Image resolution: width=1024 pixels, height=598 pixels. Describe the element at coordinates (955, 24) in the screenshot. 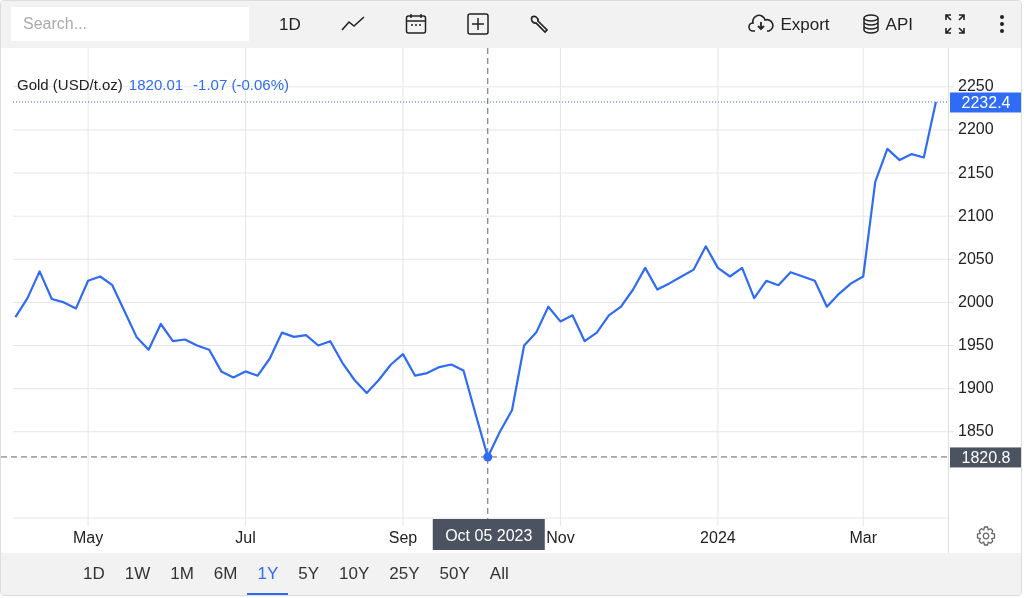

I see `fullscreen-icon` at that location.